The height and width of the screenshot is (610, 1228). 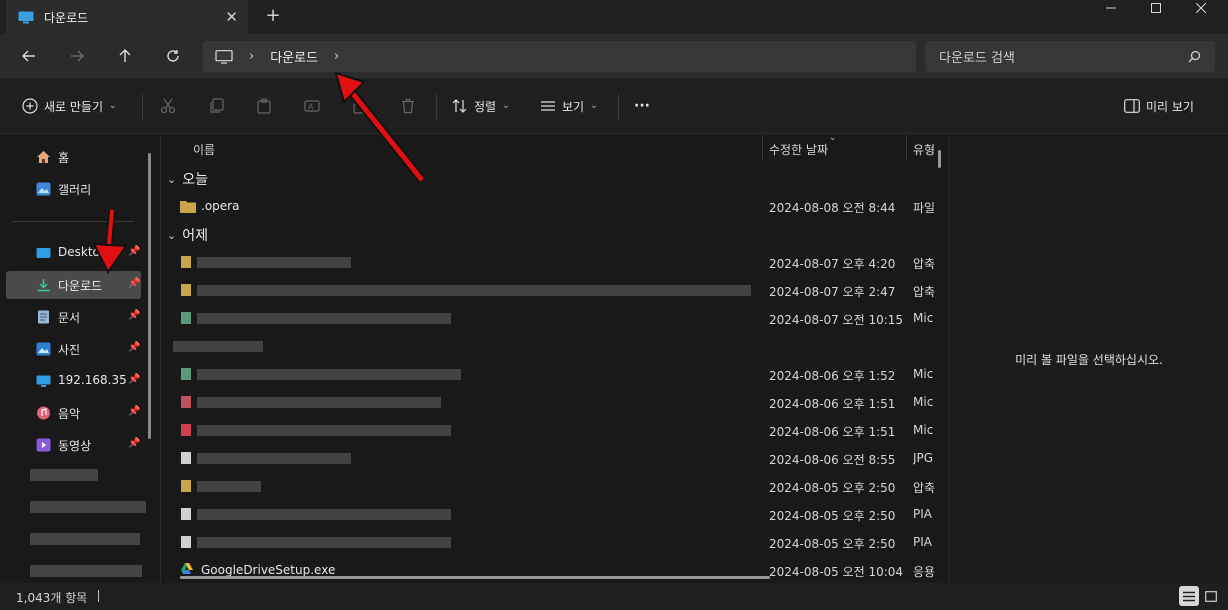 I want to click on chevron-down-icon: ⌄, so click(x=113, y=106).